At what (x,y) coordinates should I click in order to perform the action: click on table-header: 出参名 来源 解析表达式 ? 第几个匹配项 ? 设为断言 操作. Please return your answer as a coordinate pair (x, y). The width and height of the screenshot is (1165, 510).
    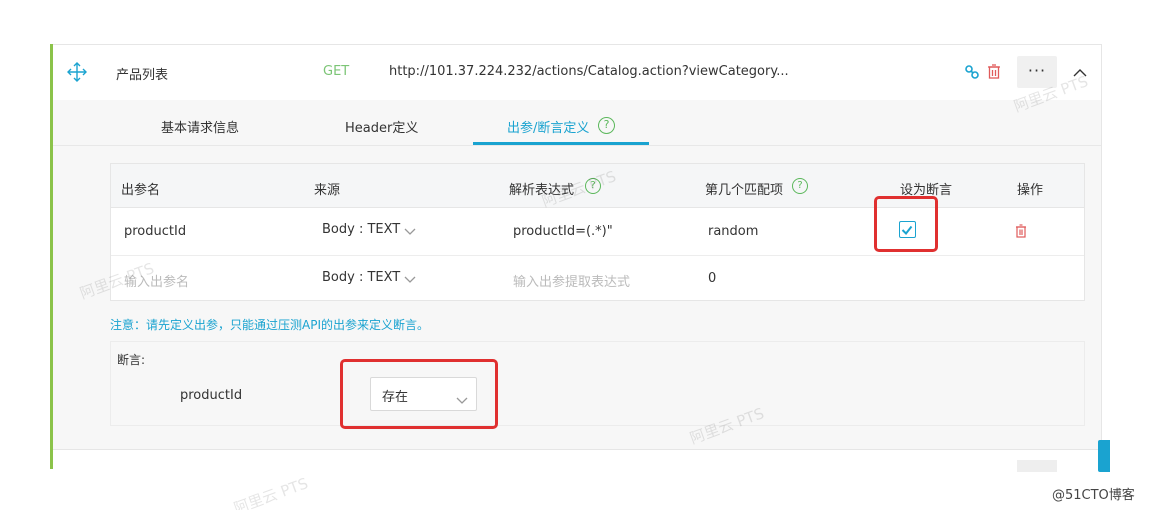
    Looking at the image, I should click on (597, 186).